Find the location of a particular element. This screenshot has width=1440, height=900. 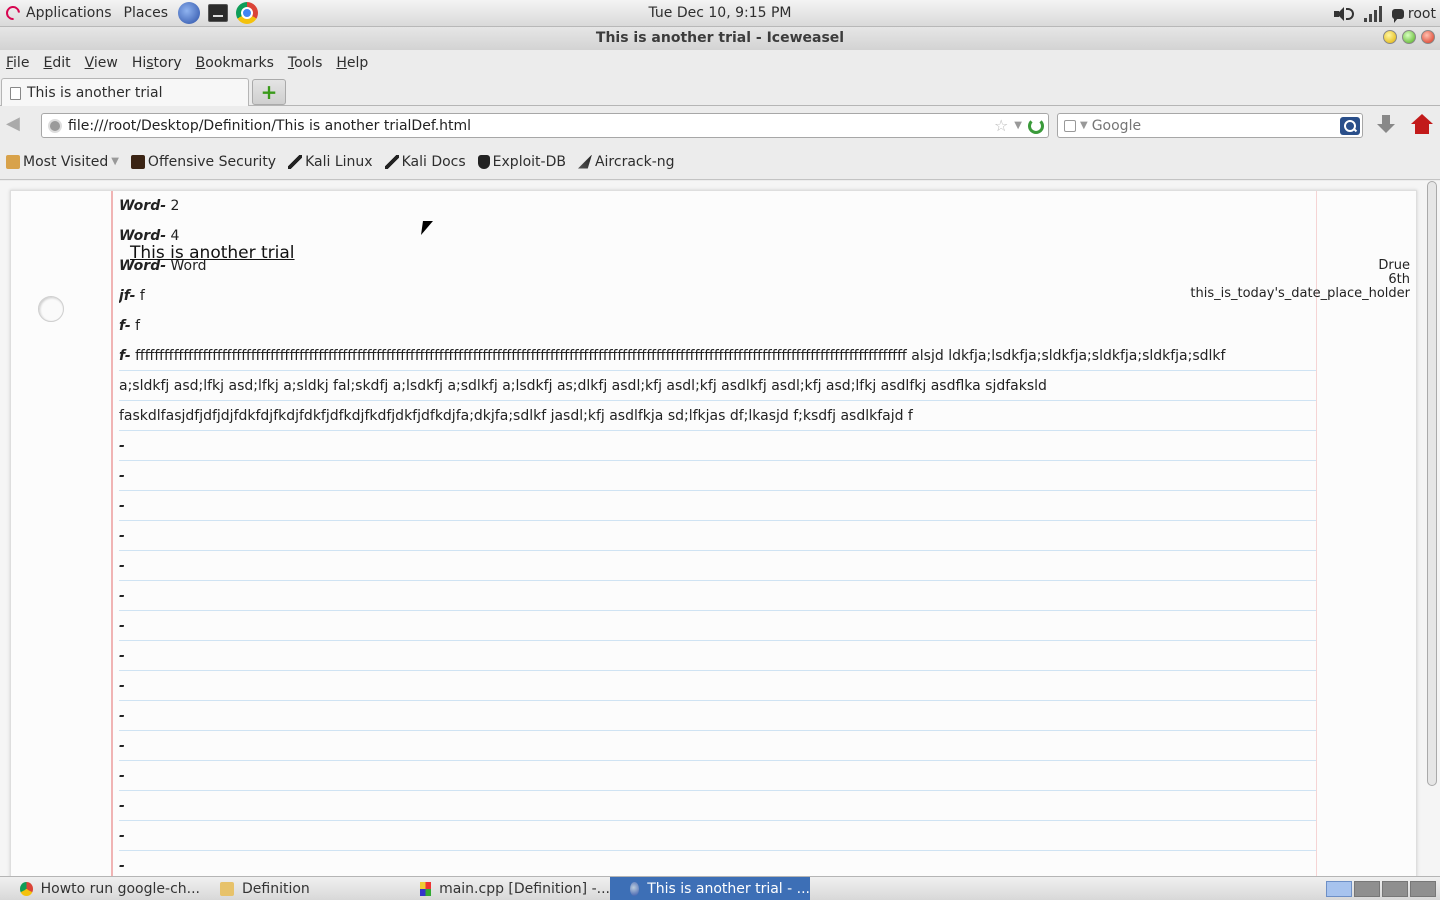

minimize-button is located at coordinates (1390, 37).